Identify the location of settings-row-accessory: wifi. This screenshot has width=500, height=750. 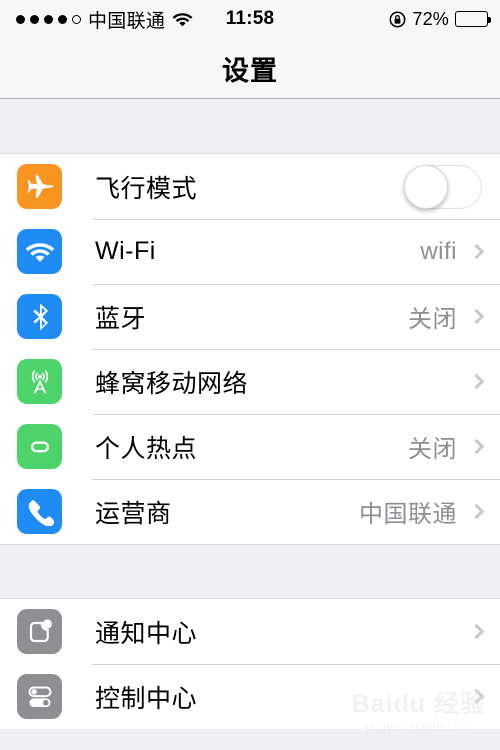
(460, 252).